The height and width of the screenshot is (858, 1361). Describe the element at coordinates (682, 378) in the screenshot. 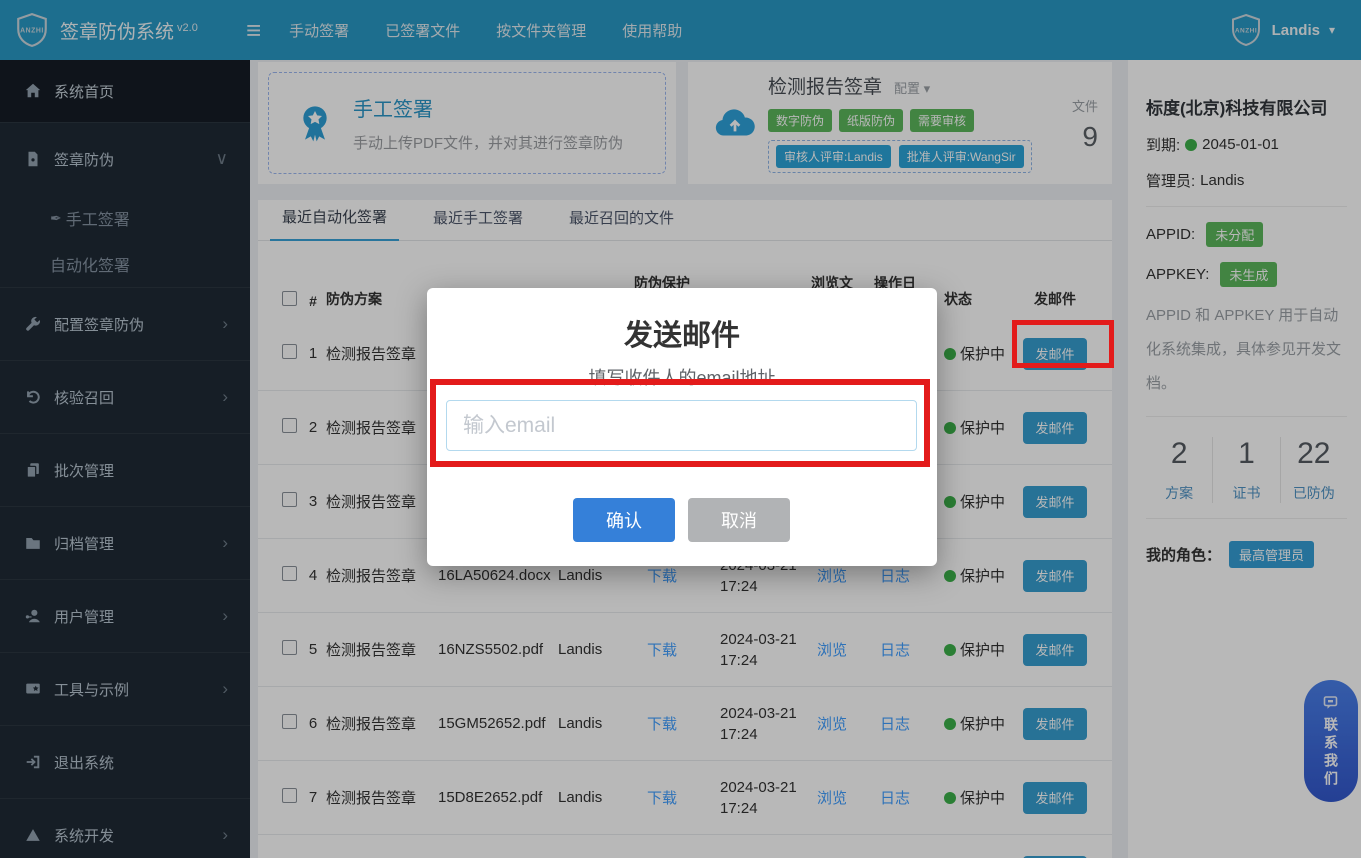

I see `modal-subtitle: 填写收件人的email地址` at that location.